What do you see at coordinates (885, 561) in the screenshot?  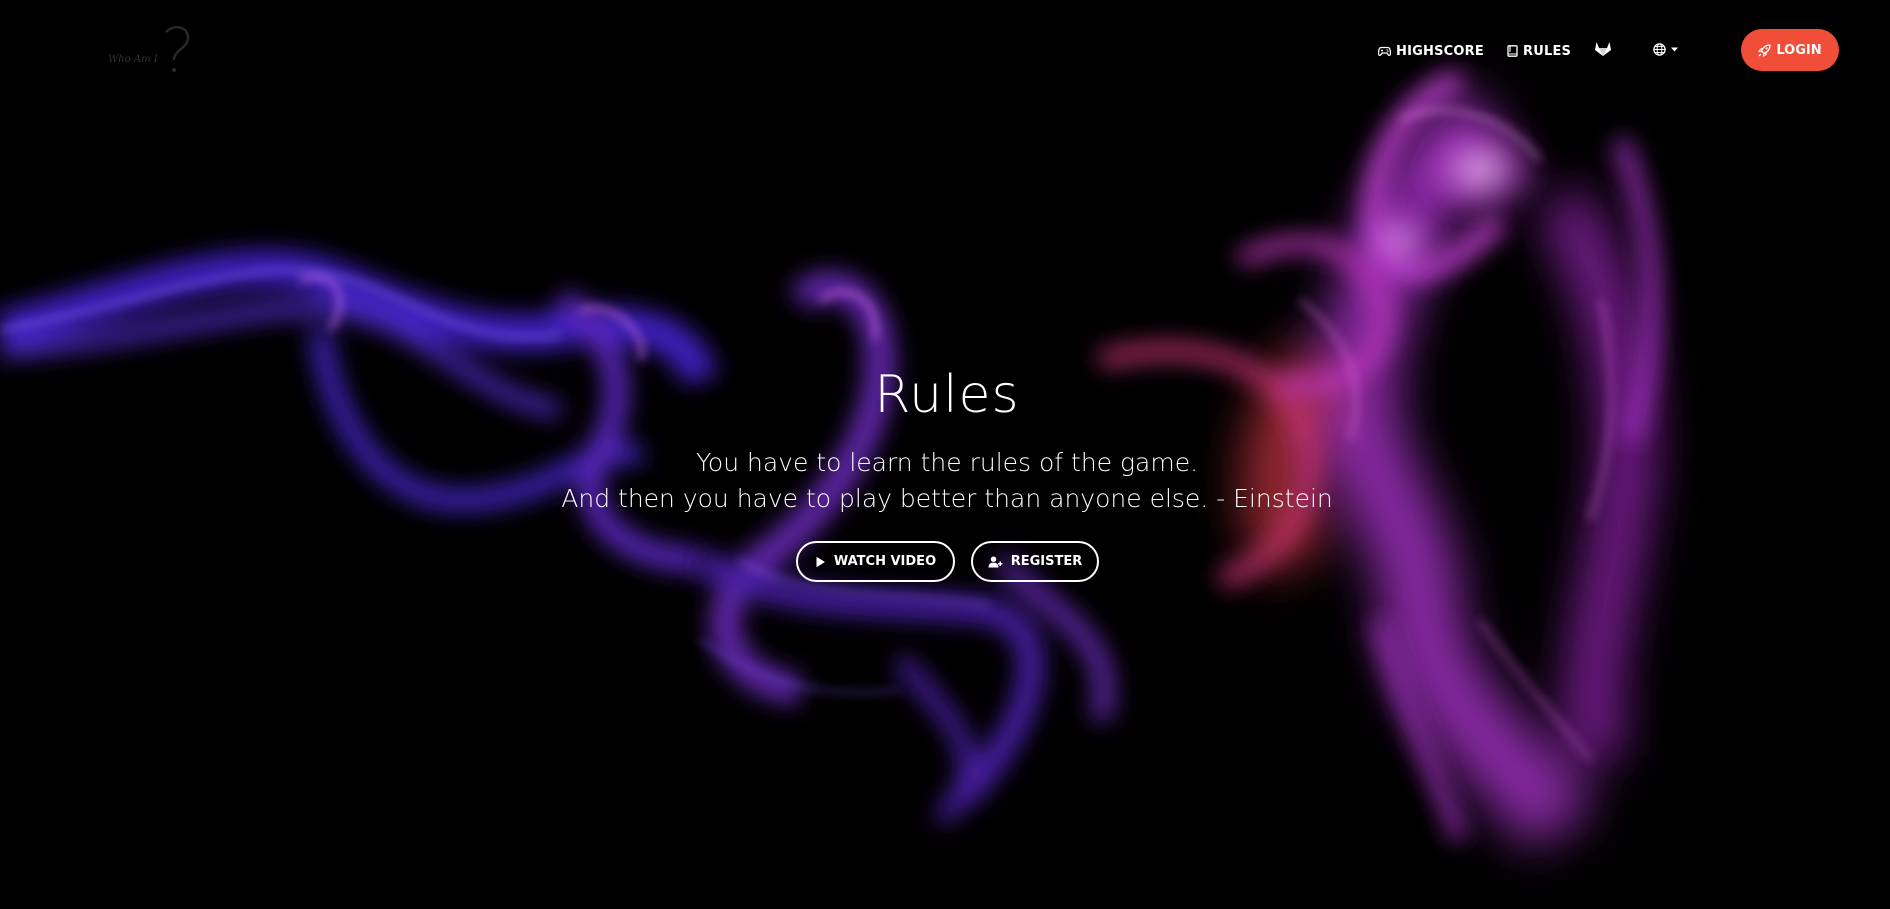 I see `watch-video-label: WATCH VIDEO` at bounding box center [885, 561].